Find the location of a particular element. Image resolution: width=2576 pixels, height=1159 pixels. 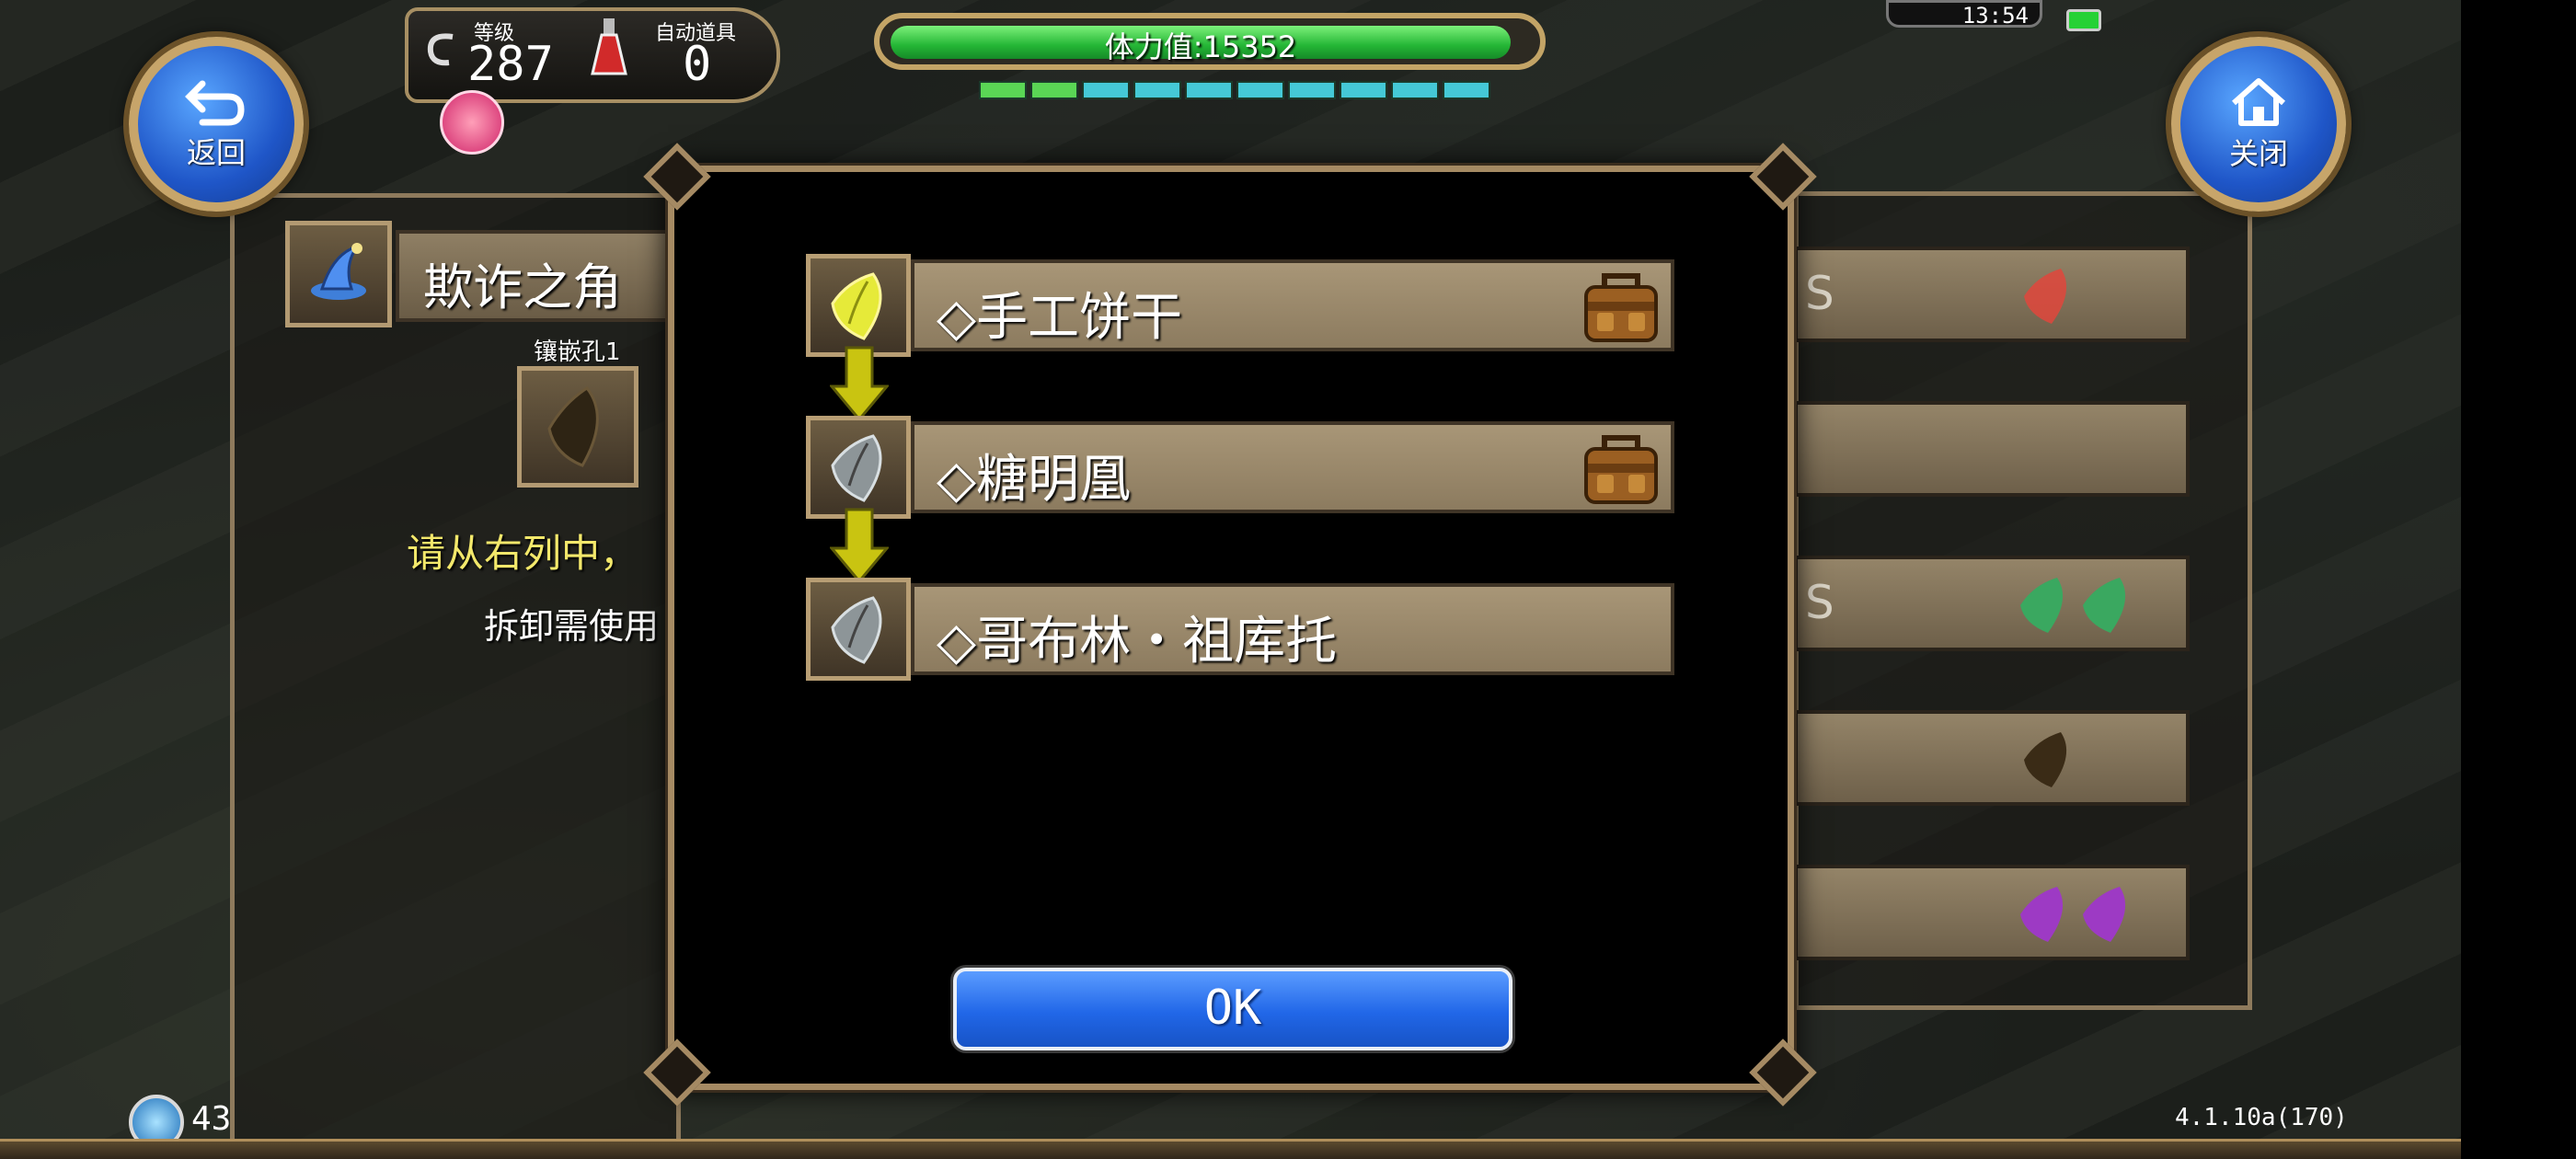

card-icon is located at coordinates (573, 426).